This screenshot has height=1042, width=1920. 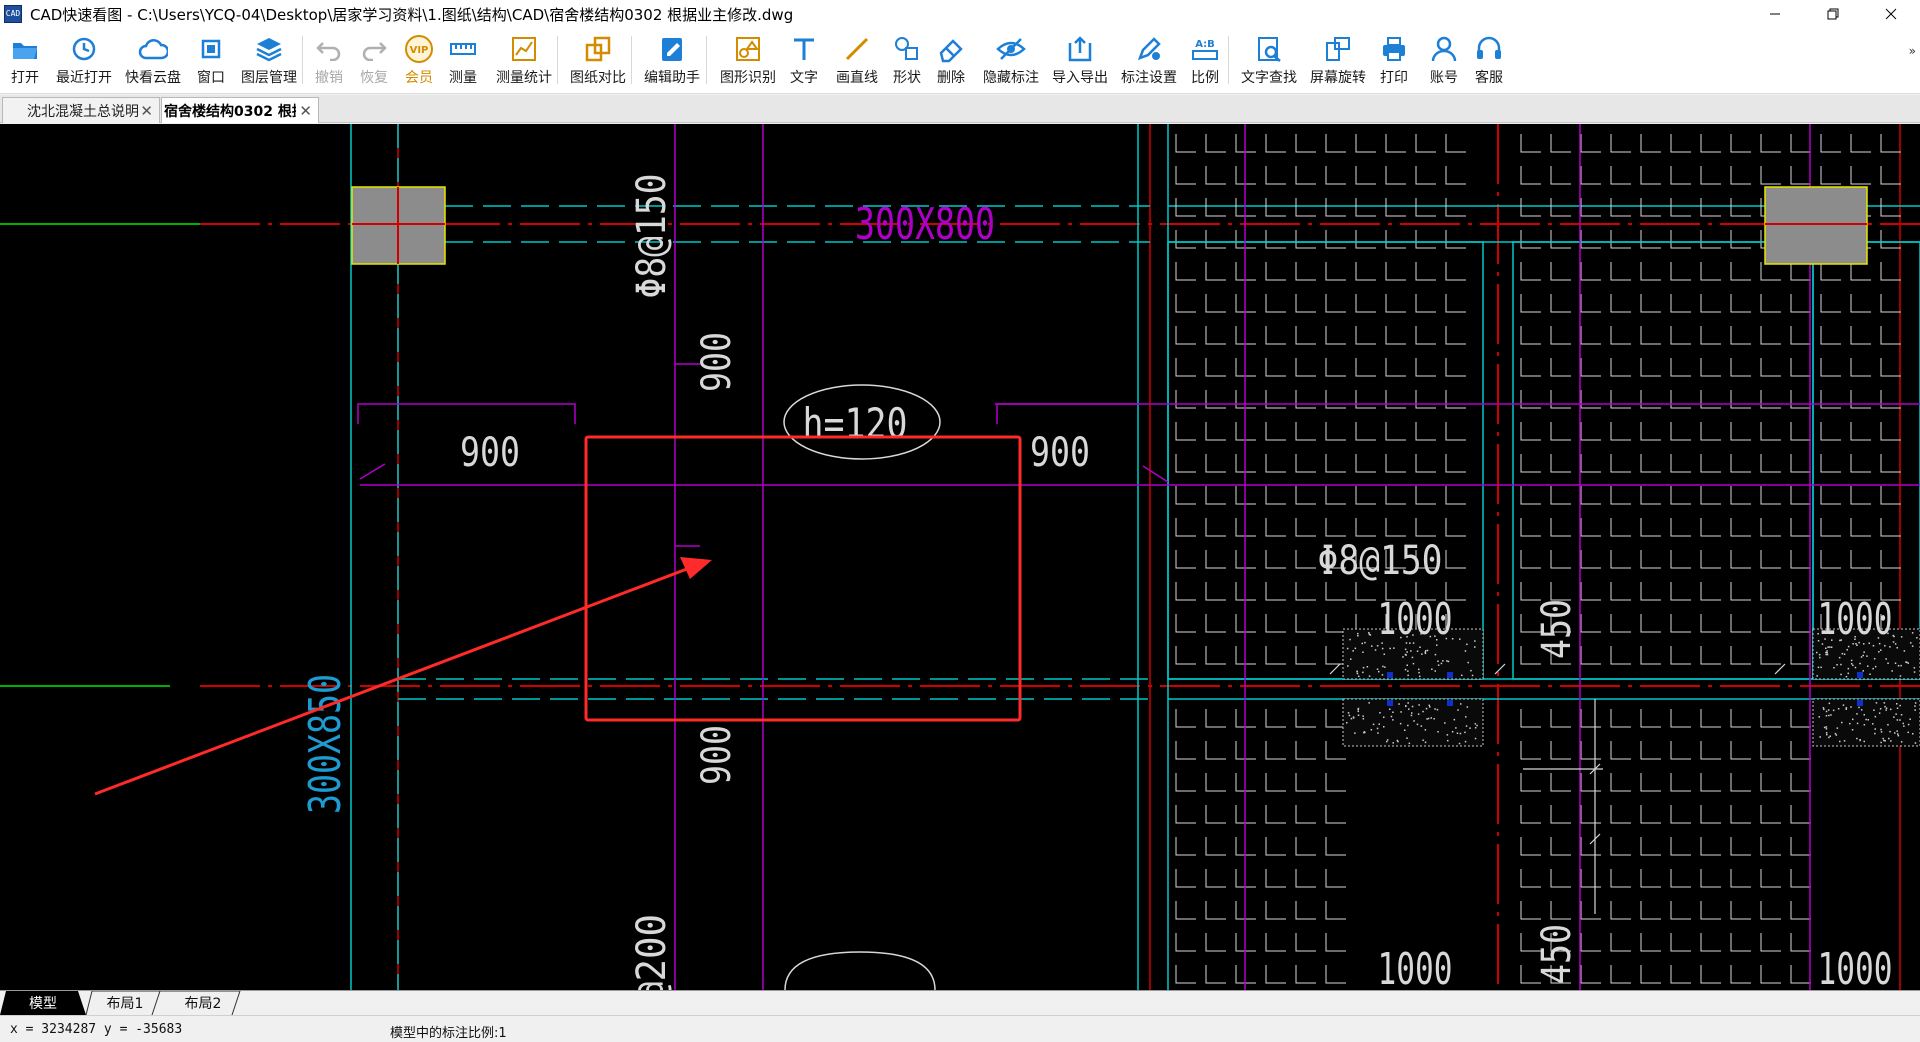 I want to click on dim-450-a: 450, so click(x=1557, y=629).